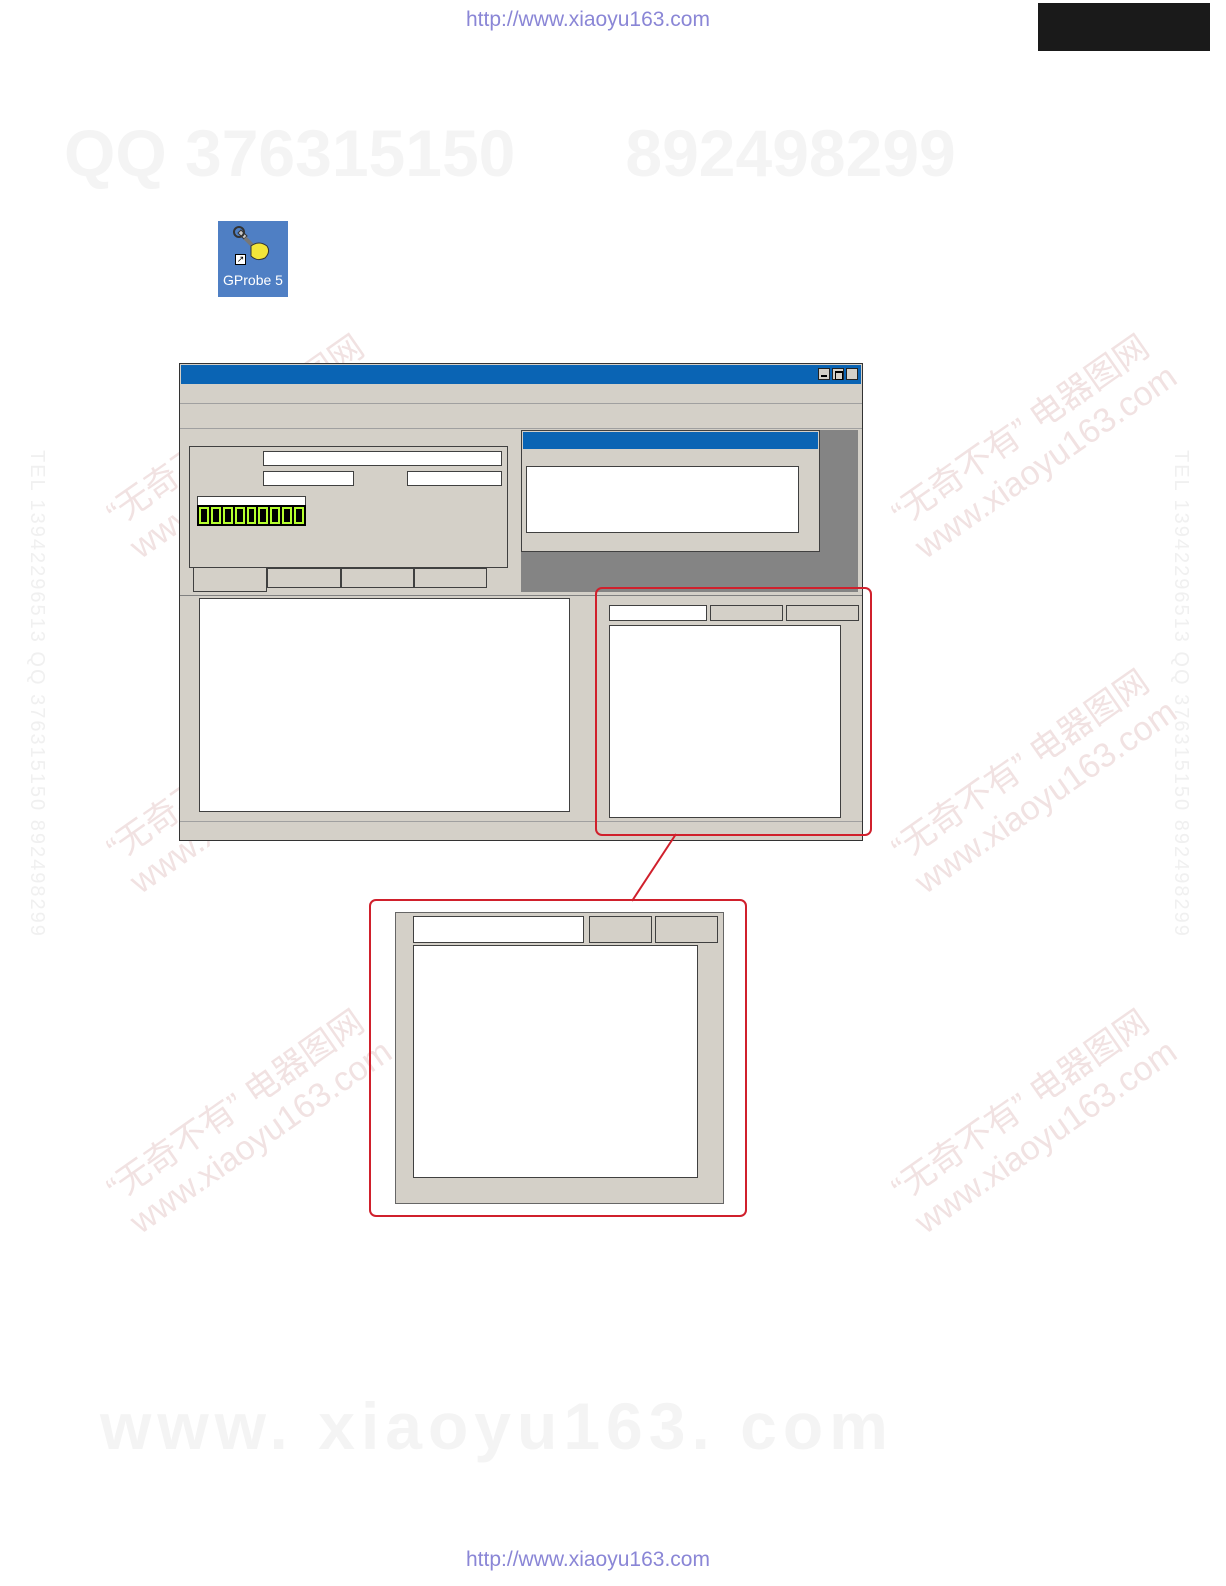 The width and height of the screenshot is (1226, 1586). I want to click on connection-group, so click(348, 507).